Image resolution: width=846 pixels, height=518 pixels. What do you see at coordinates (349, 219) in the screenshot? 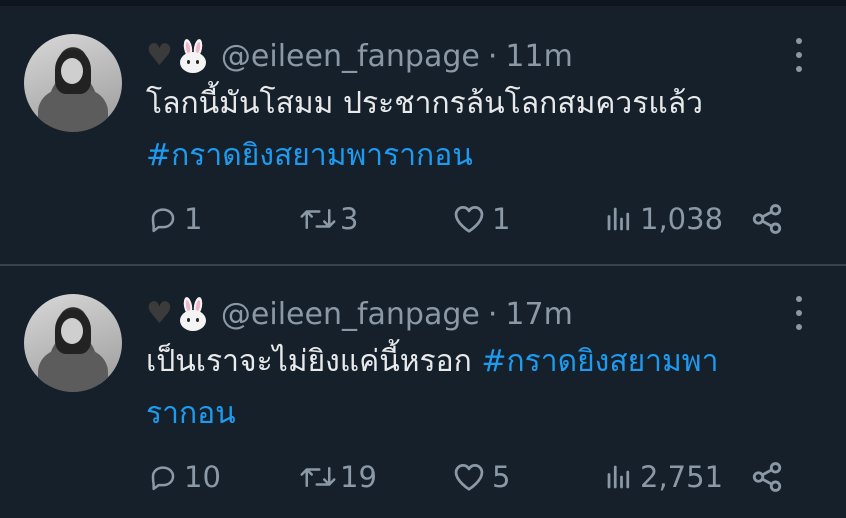
I see `retweet-count: 3` at bounding box center [349, 219].